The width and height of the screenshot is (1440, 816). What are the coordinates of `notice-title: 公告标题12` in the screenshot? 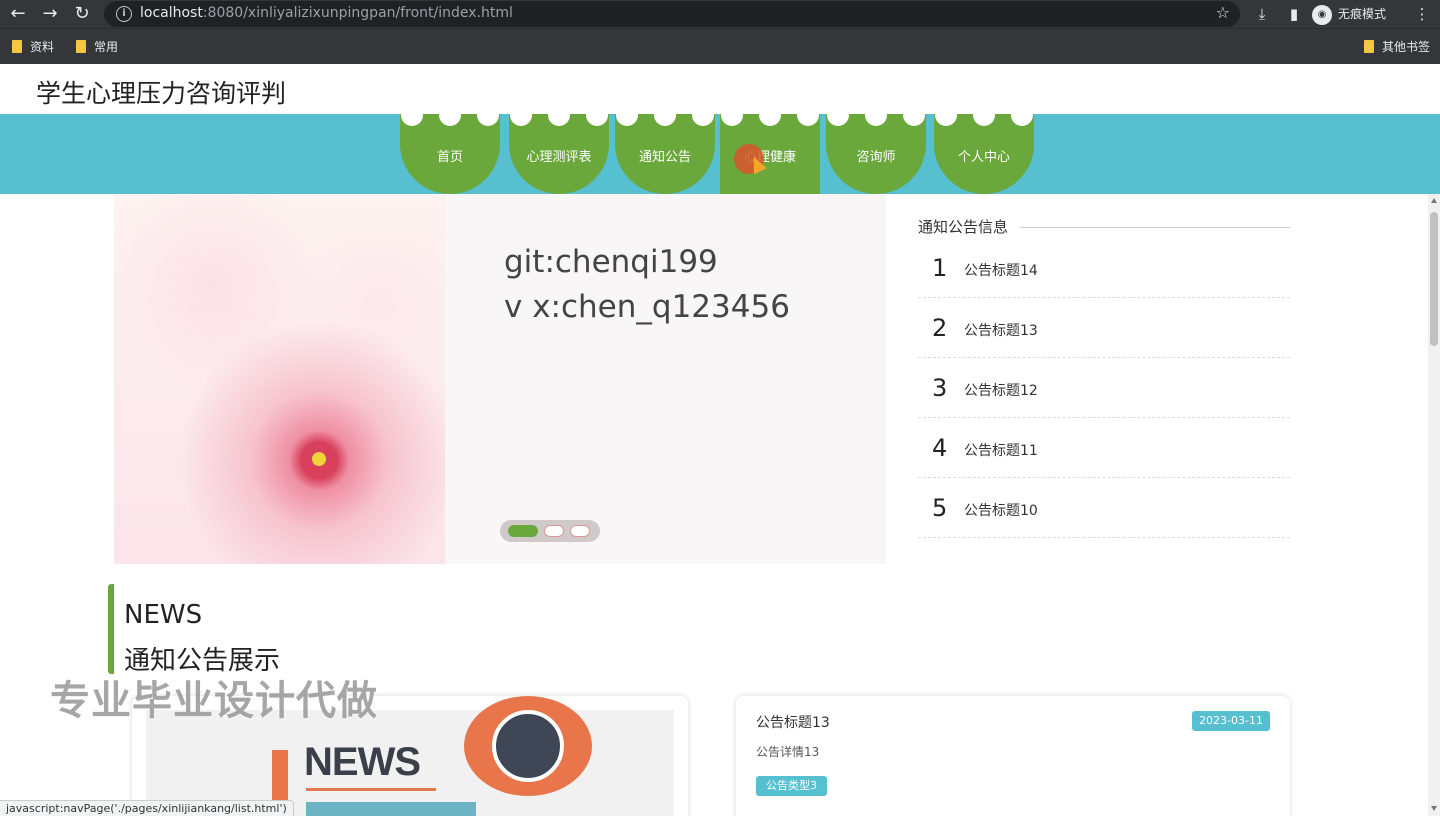 It's located at (1001, 390).